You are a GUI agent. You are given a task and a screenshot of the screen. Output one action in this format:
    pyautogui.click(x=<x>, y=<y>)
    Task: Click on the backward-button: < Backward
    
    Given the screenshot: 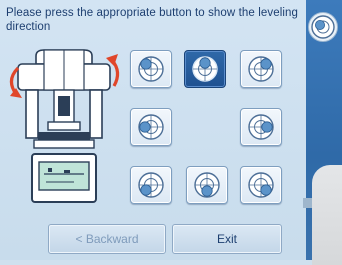 What is the action you would take?
    pyautogui.click(x=107, y=239)
    